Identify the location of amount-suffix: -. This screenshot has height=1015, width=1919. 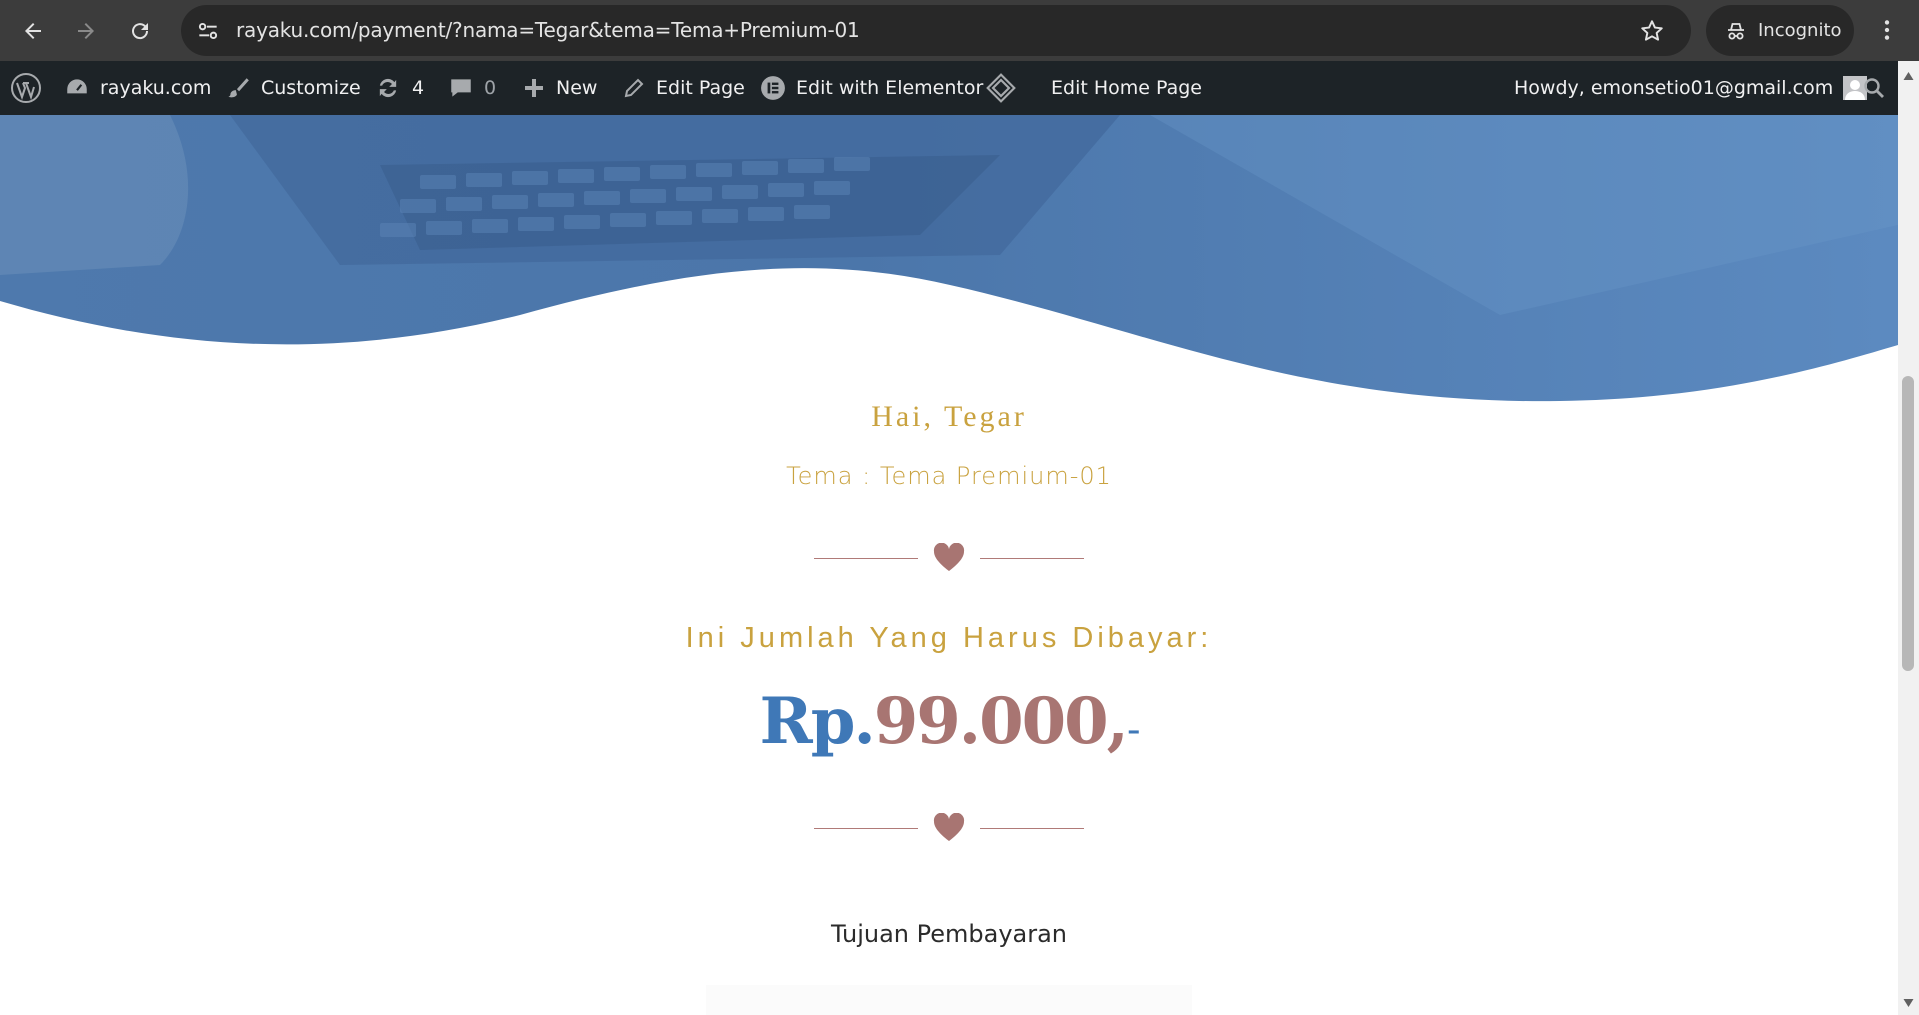
(1133, 730).